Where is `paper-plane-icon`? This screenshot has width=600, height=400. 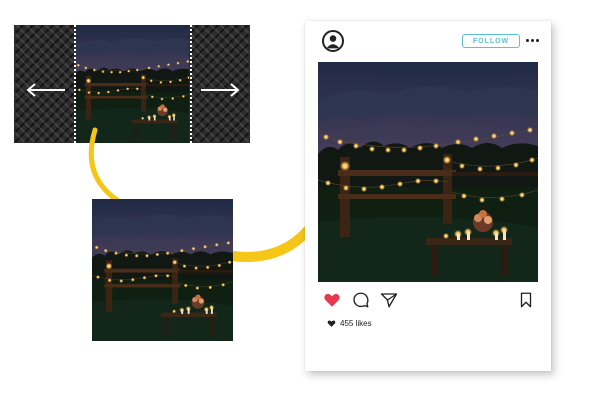
paper-plane-icon is located at coordinates (389, 300).